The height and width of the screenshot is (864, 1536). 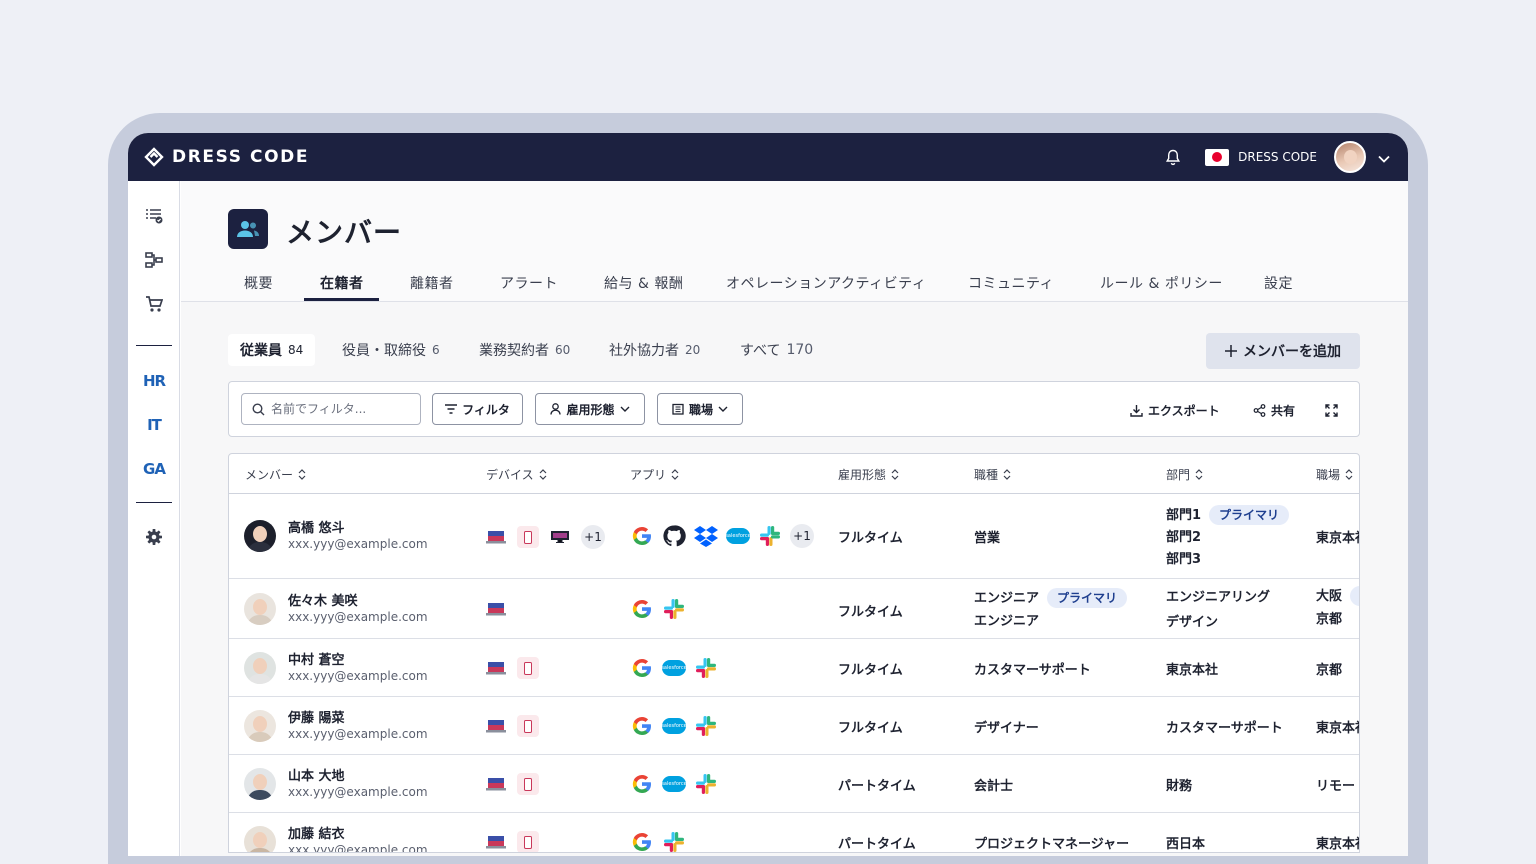 What do you see at coordinates (529, 287) in the screenshot?
I see `tab-alerts: アラート` at bounding box center [529, 287].